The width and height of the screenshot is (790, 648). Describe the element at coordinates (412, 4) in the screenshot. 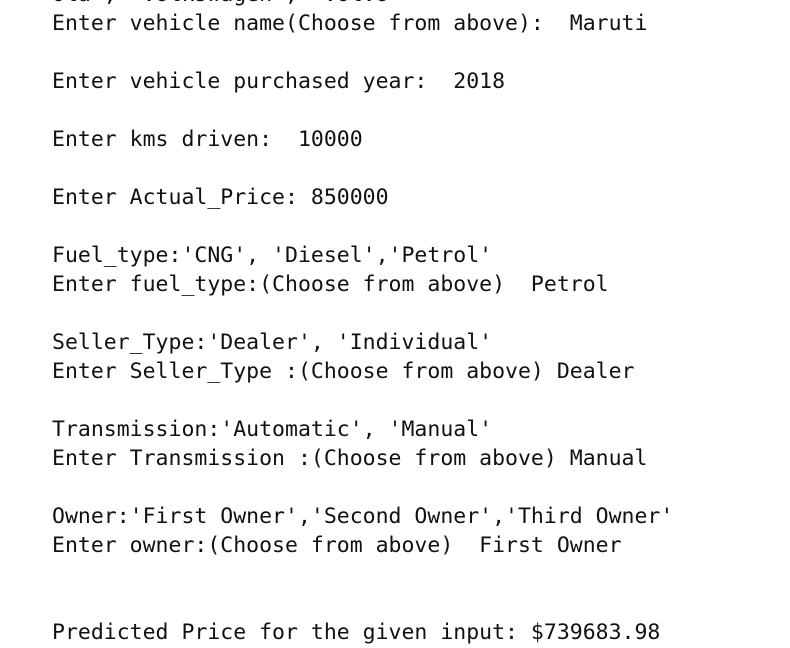

I see `output-line-brand-list-partial: Ola', 'Volkswagen', 'Volvo'` at that location.